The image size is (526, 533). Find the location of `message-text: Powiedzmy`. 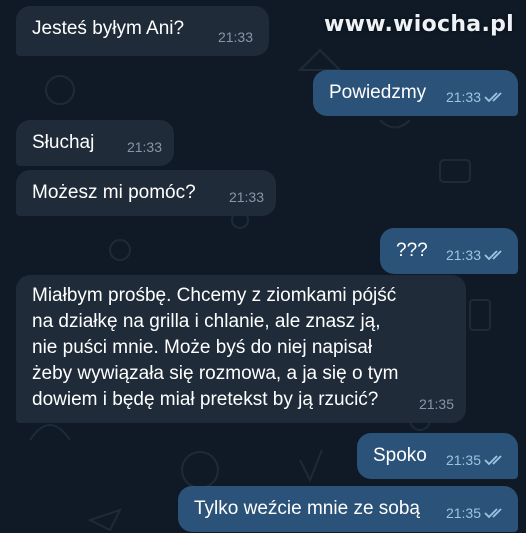

message-text: Powiedzmy is located at coordinates (378, 92).